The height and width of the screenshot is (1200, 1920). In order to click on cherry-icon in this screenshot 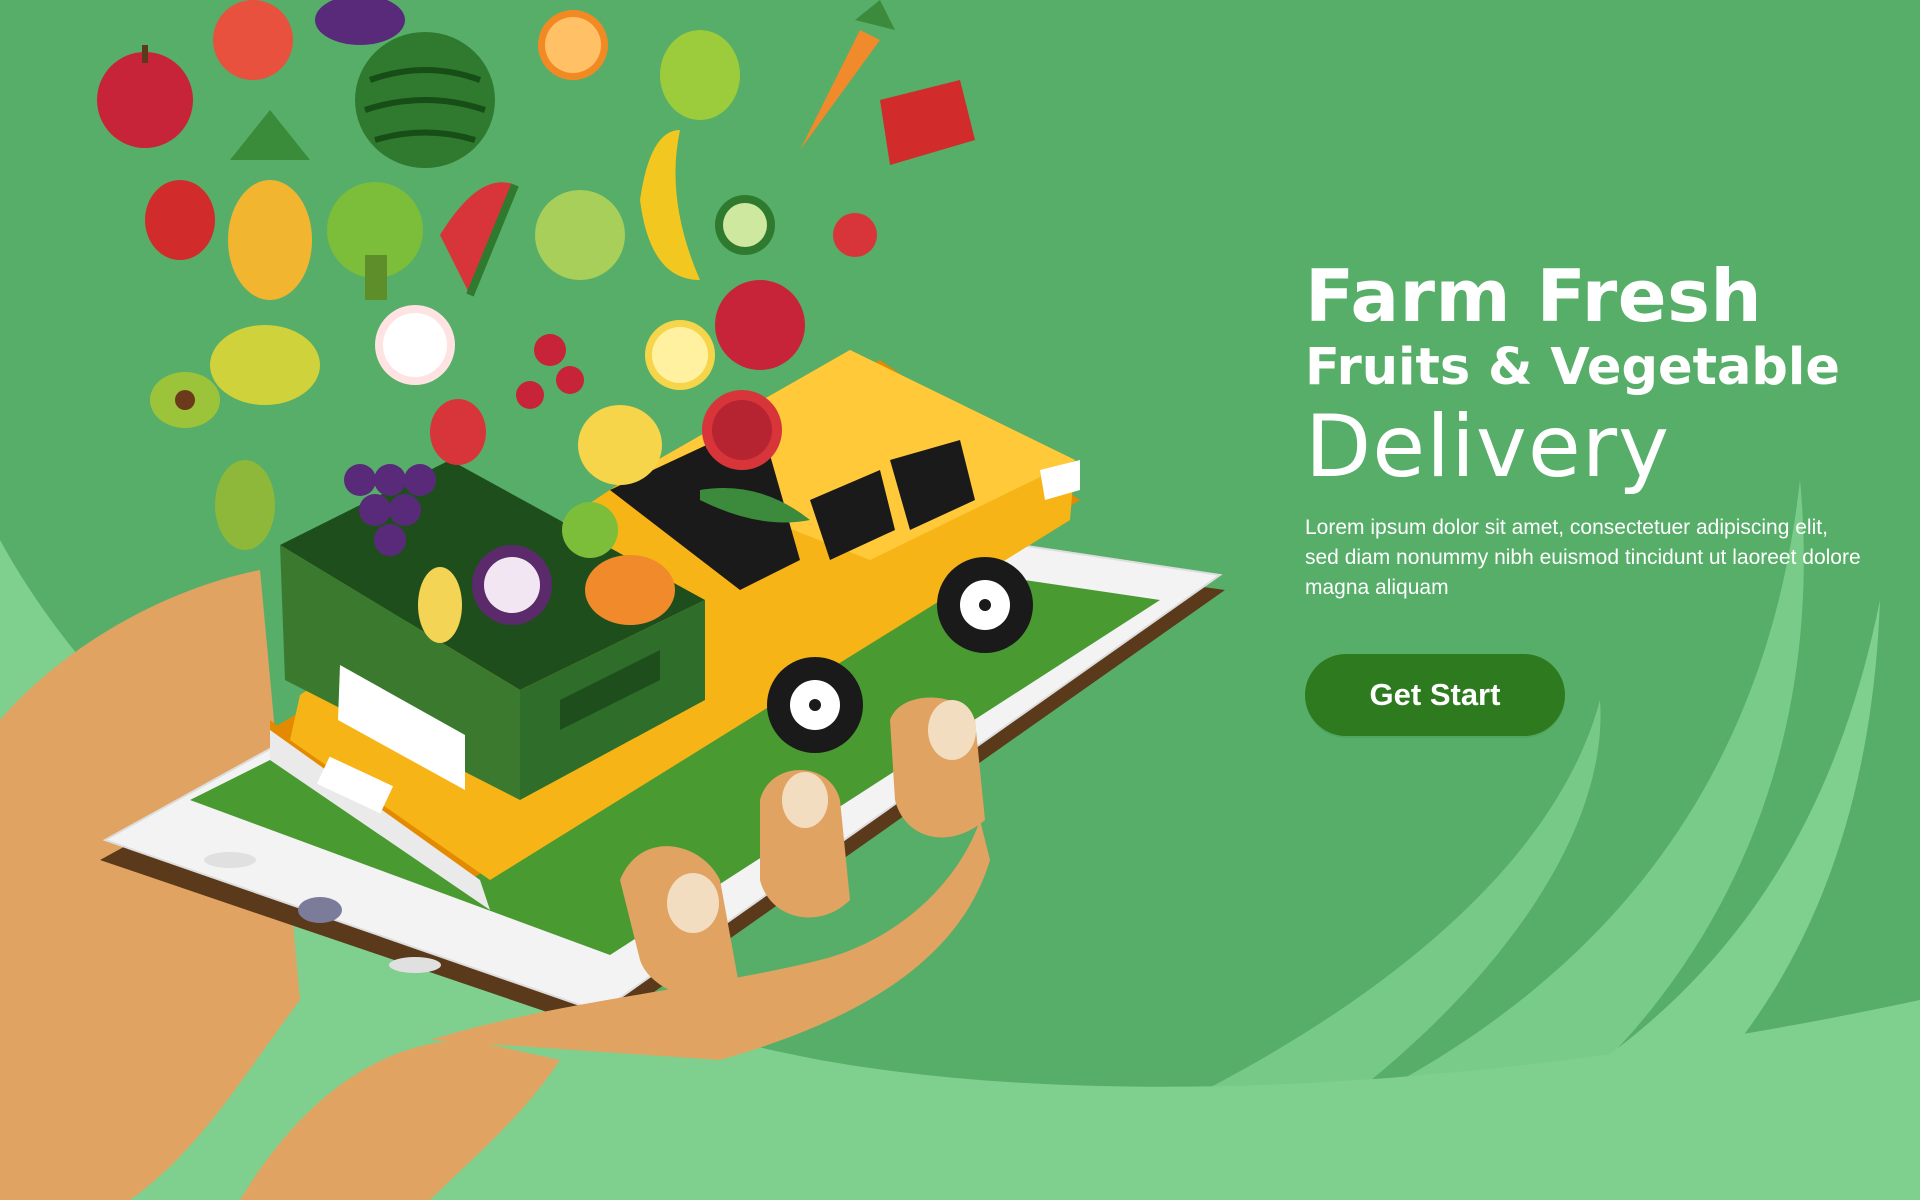, I will do `click(550, 371)`.